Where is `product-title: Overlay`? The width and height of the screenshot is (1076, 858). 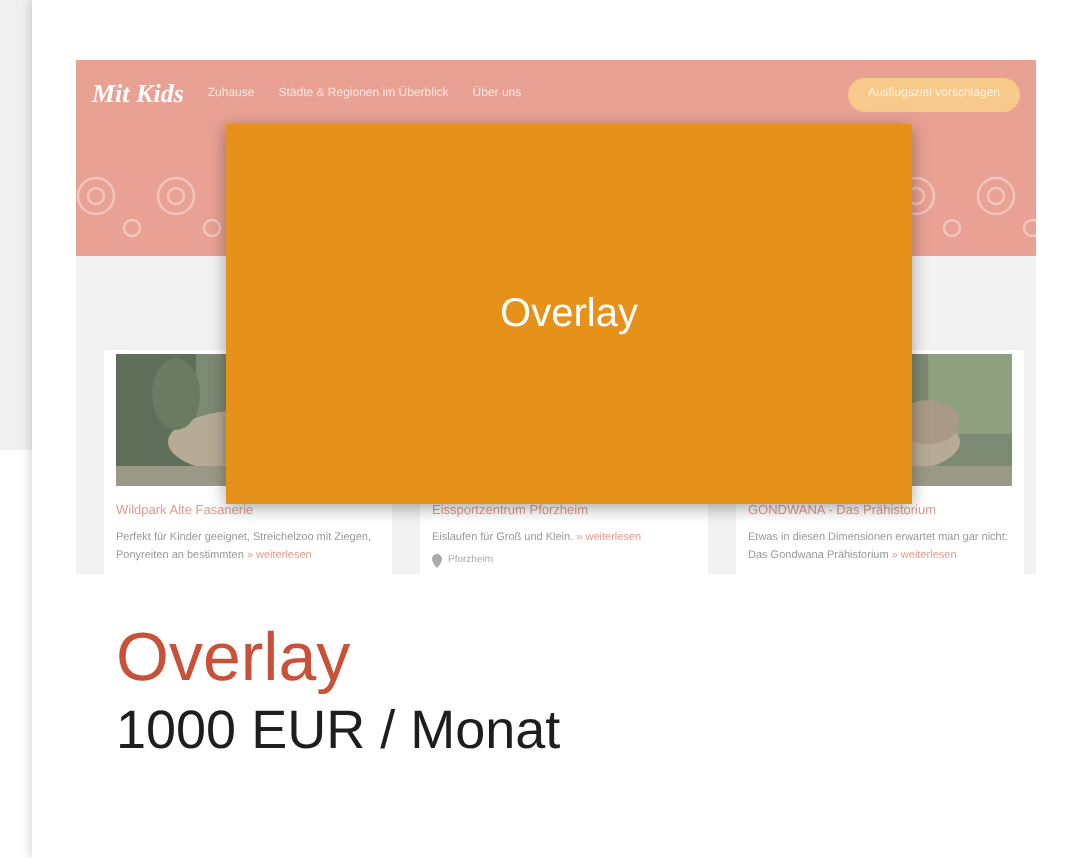 product-title: Overlay is located at coordinates (234, 658).